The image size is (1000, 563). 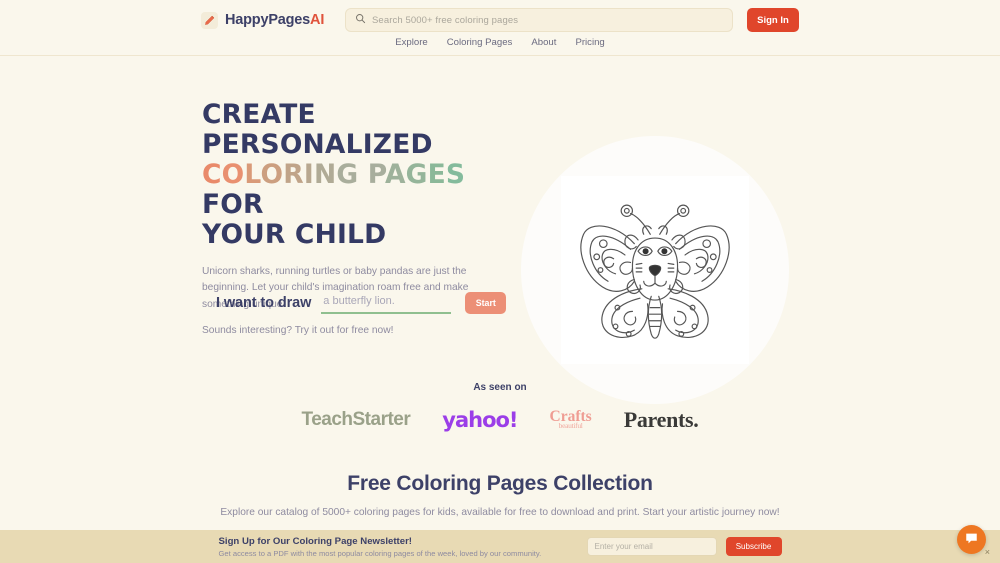 What do you see at coordinates (360, 20) in the screenshot?
I see `search-icon` at bounding box center [360, 20].